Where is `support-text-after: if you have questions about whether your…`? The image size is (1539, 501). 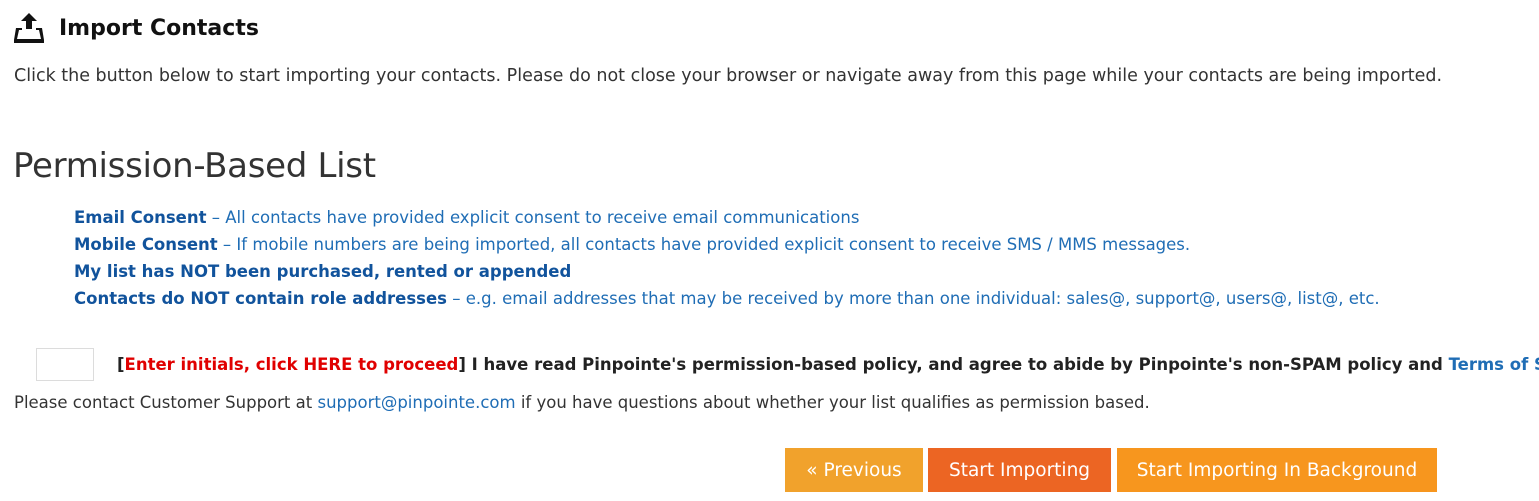
support-text-after: if you have questions about whether your… is located at coordinates (832, 402).